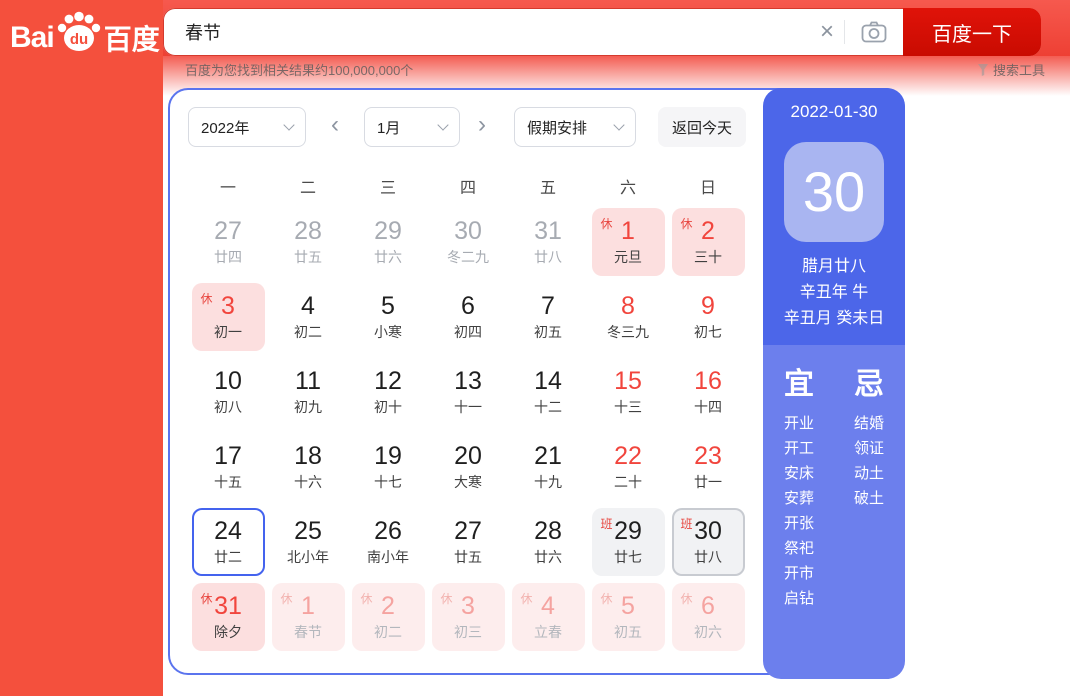 The width and height of the screenshot is (1070, 696). Describe the element at coordinates (708, 392) in the screenshot. I see `calendar-day-cell: 16 十四` at that location.